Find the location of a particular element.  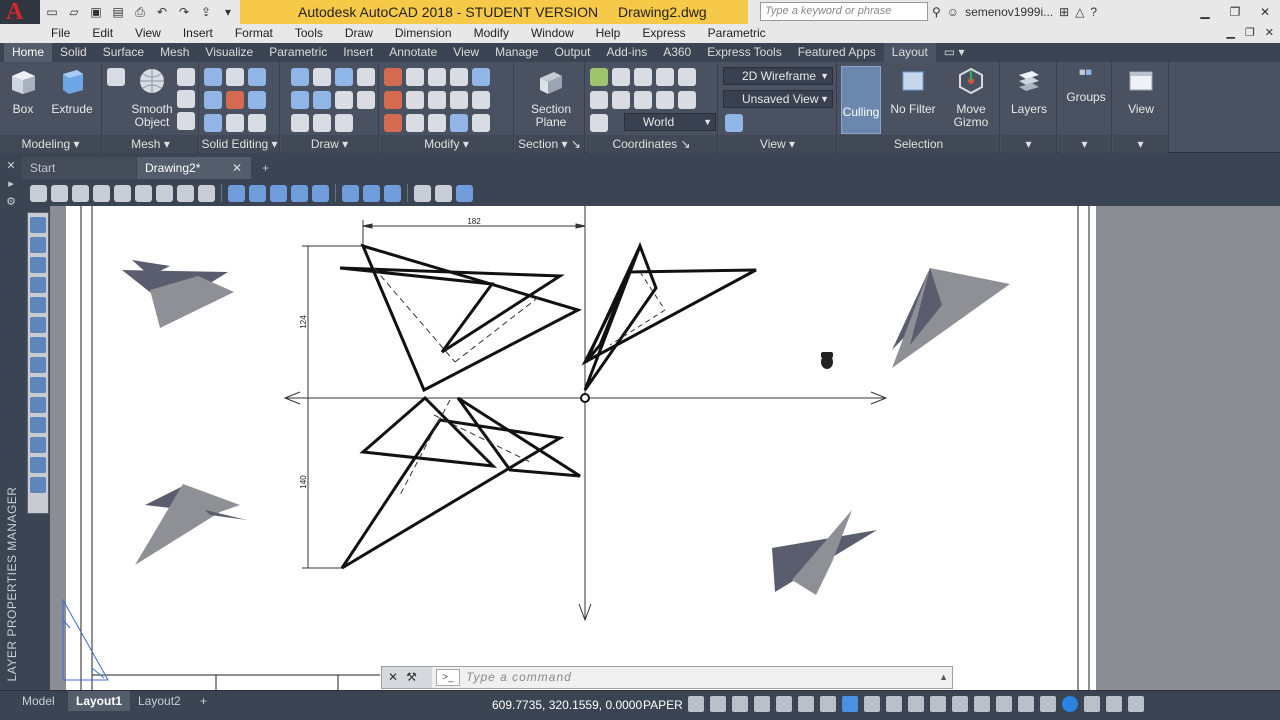

workspace-gear-icon is located at coordinates (960, 704).